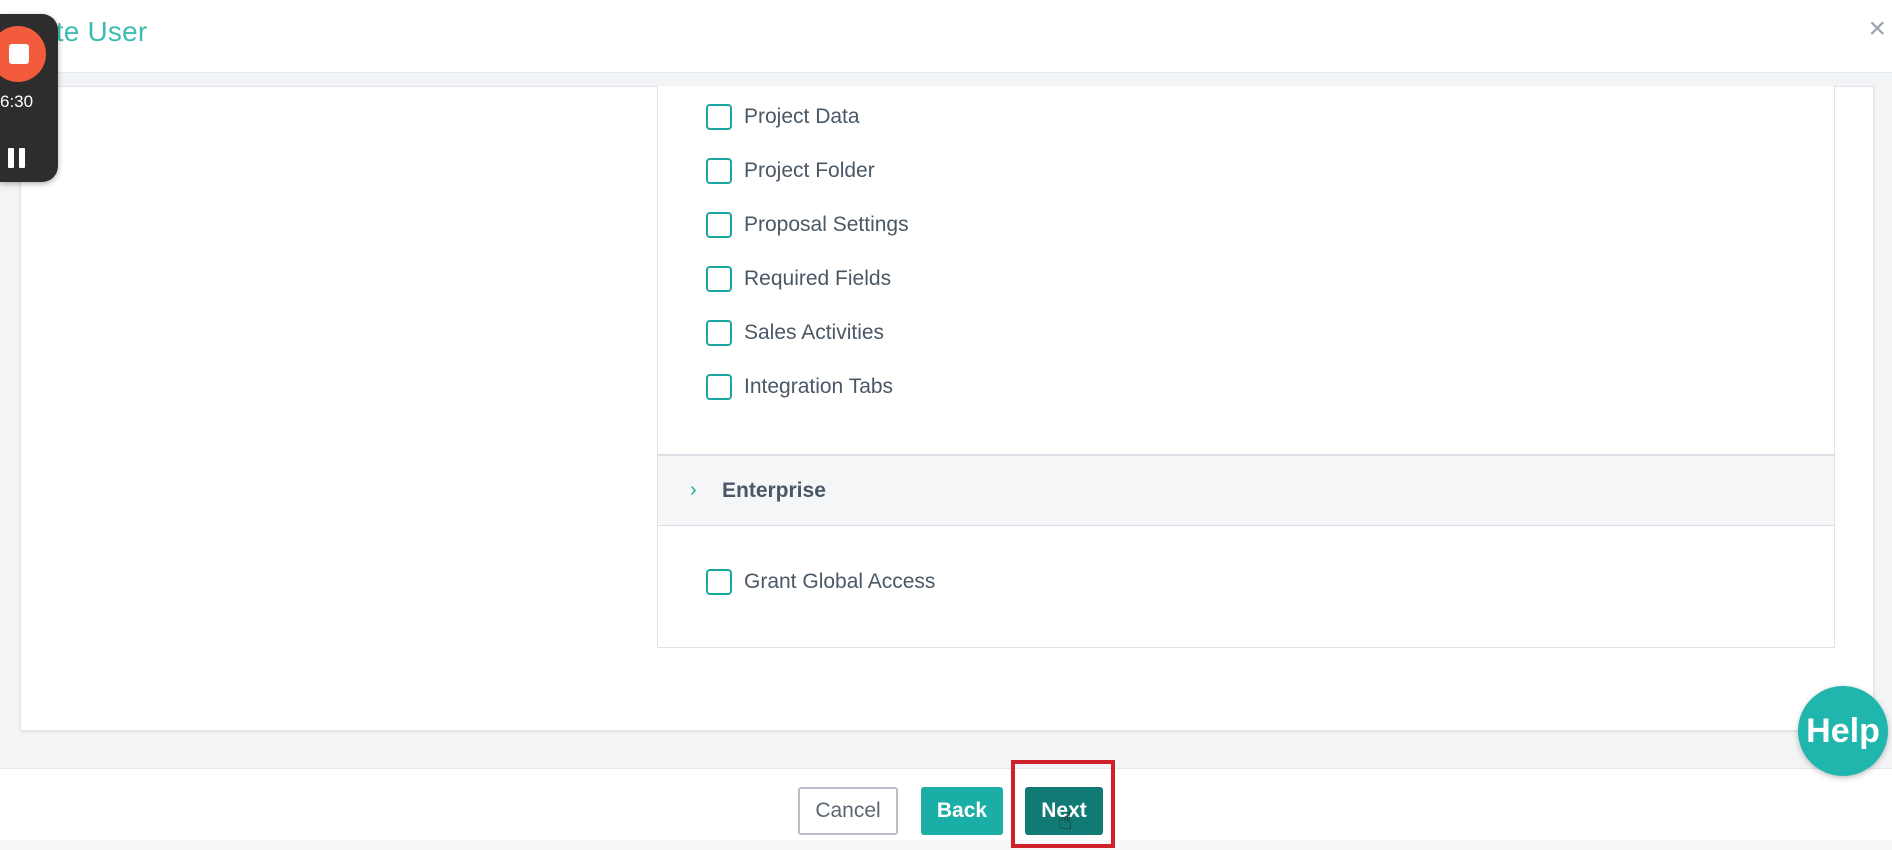  Describe the element at coordinates (840, 581) in the screenshot. I see `permission-label: Grant Global Access` at that location.